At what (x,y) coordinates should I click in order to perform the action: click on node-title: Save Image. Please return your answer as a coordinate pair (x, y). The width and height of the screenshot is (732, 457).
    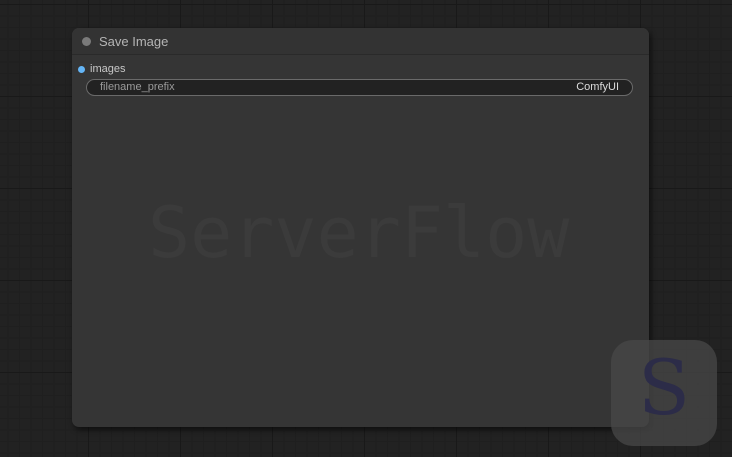
    Looking at the image, I should click on (134, 41).